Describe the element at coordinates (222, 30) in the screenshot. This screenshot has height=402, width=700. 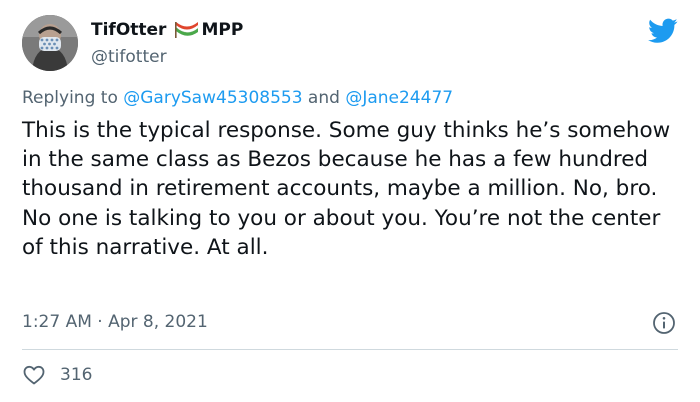
I see `author-name-suffix: MPP` at that location.